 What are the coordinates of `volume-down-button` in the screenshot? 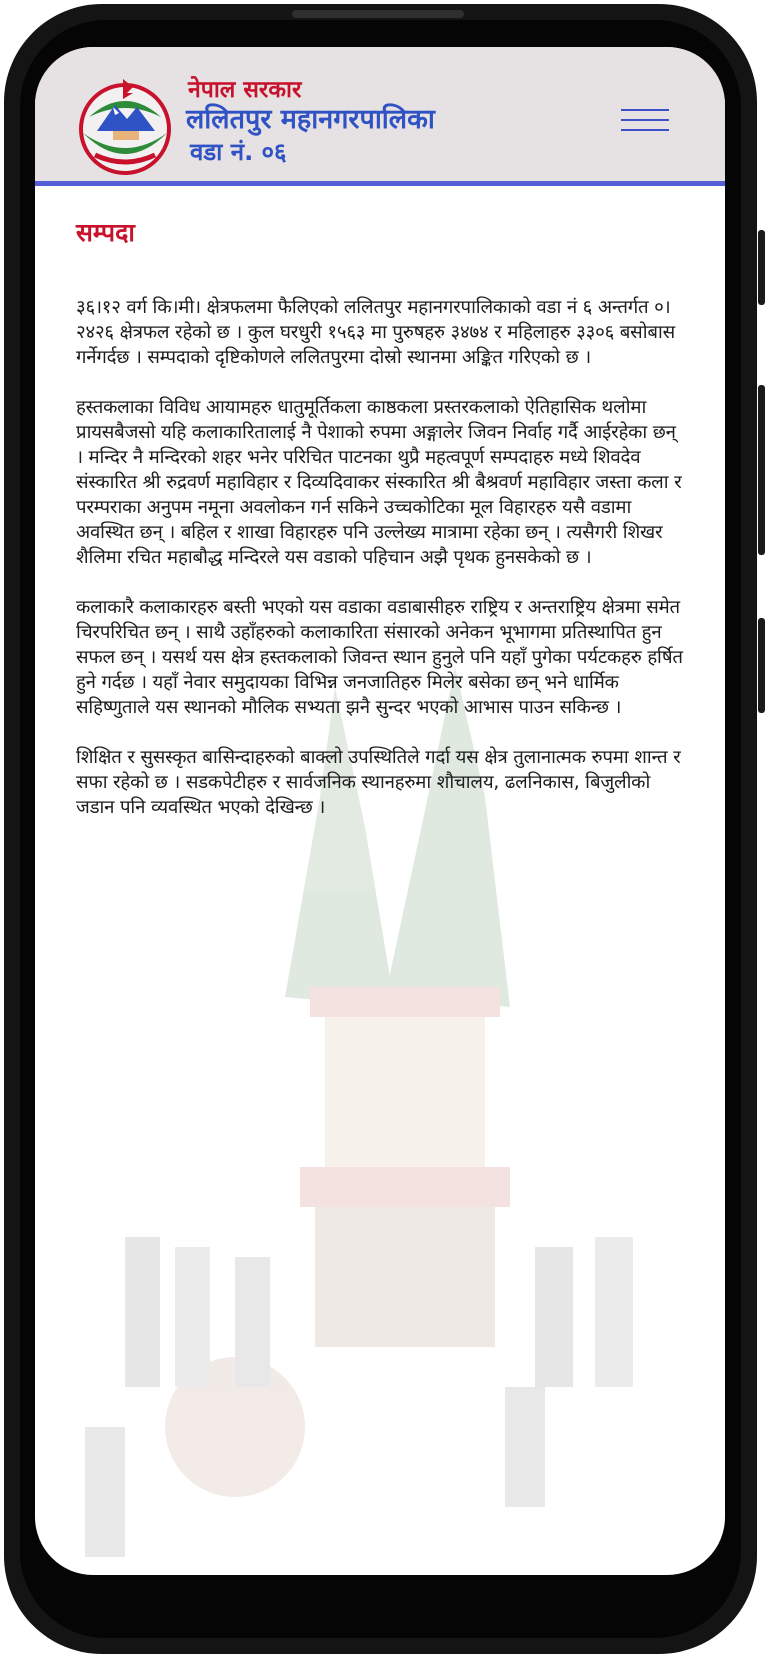 It's located at (761, 470).